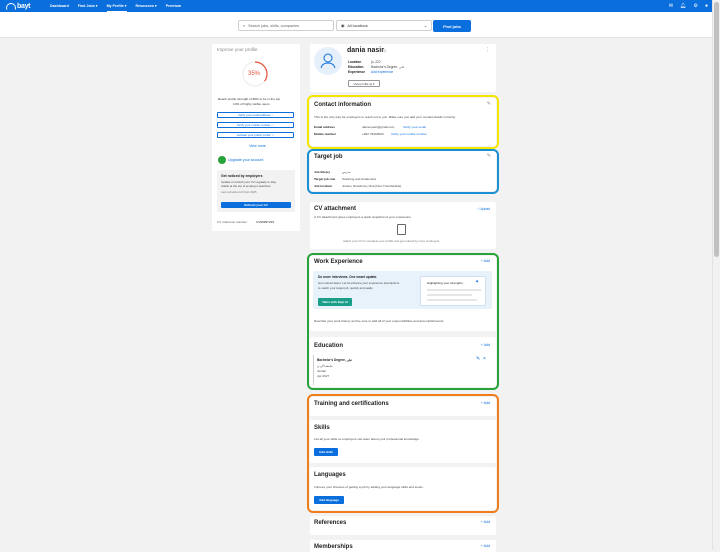  What do you see at coordinates (325, 366) in the screenshot?
I see `education-school: جامعة الأردن` at bounding box center [325, 366].